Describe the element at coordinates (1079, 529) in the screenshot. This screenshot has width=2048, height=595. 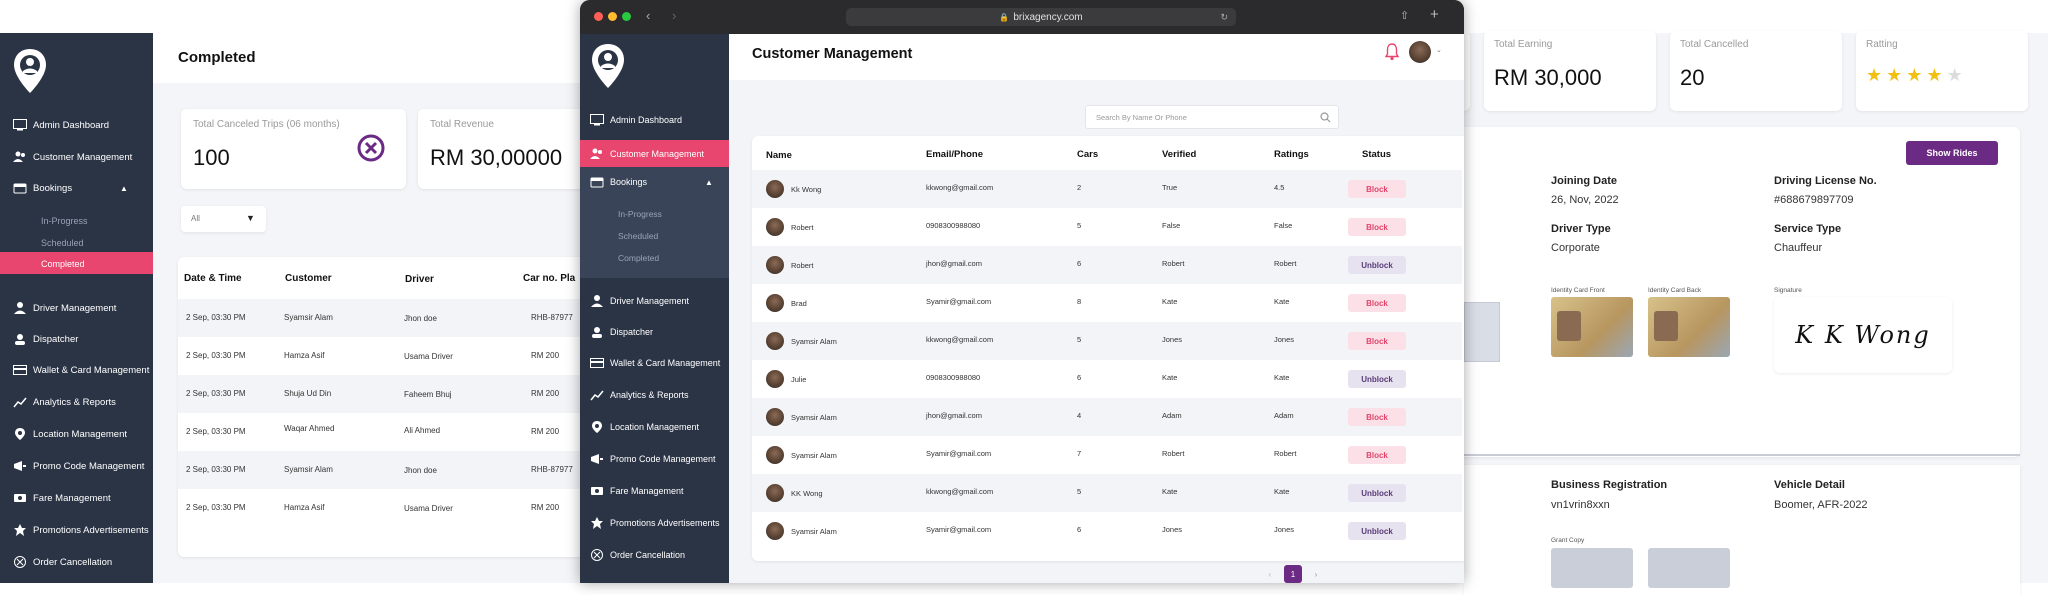
I see `cell-cars: 6` at that location.